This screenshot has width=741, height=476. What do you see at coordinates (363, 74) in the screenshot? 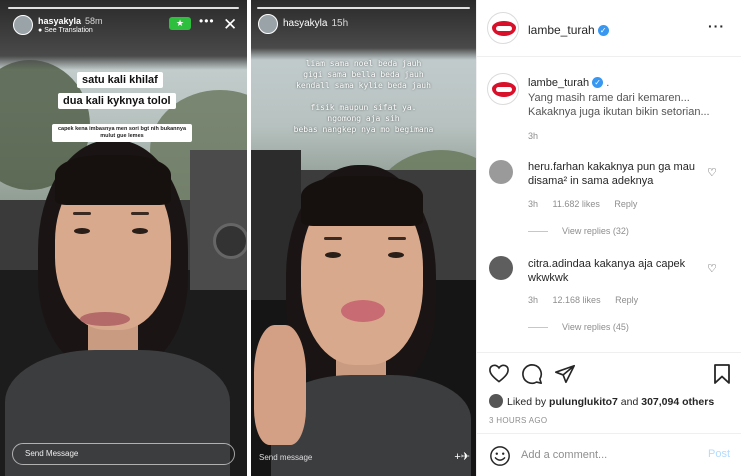
I see `story-text-line: gigi sama bella beda jauh` at bounding box center [363, 74].